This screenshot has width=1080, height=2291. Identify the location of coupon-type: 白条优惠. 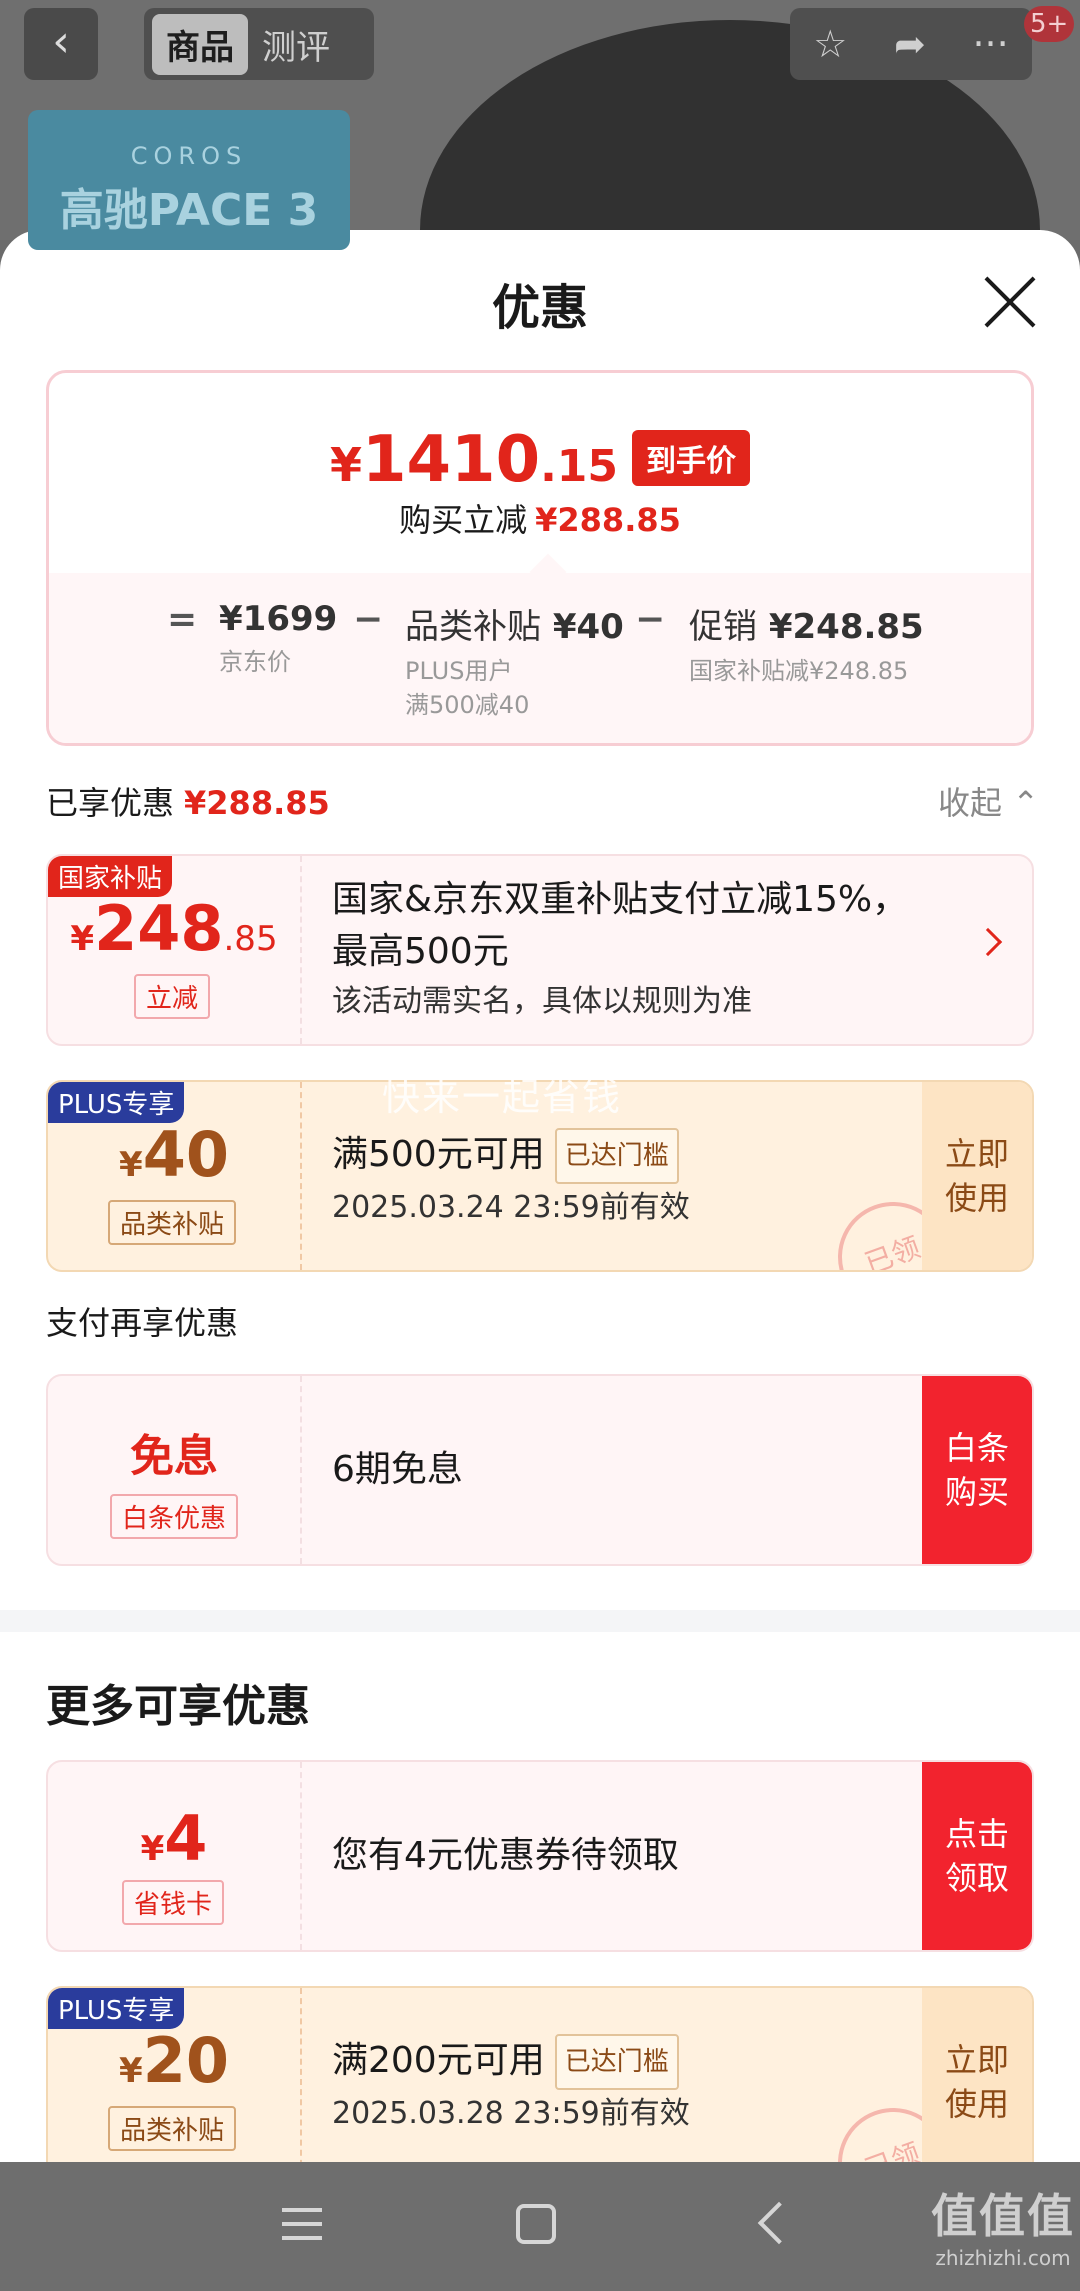
(174, 1516).